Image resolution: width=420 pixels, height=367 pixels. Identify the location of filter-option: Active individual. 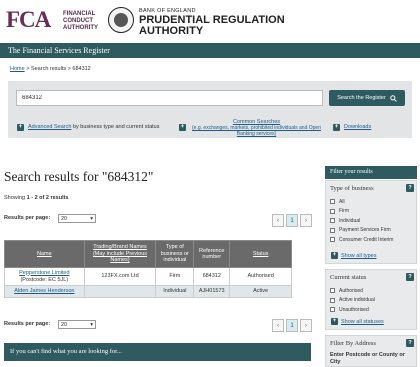
(352, 301).